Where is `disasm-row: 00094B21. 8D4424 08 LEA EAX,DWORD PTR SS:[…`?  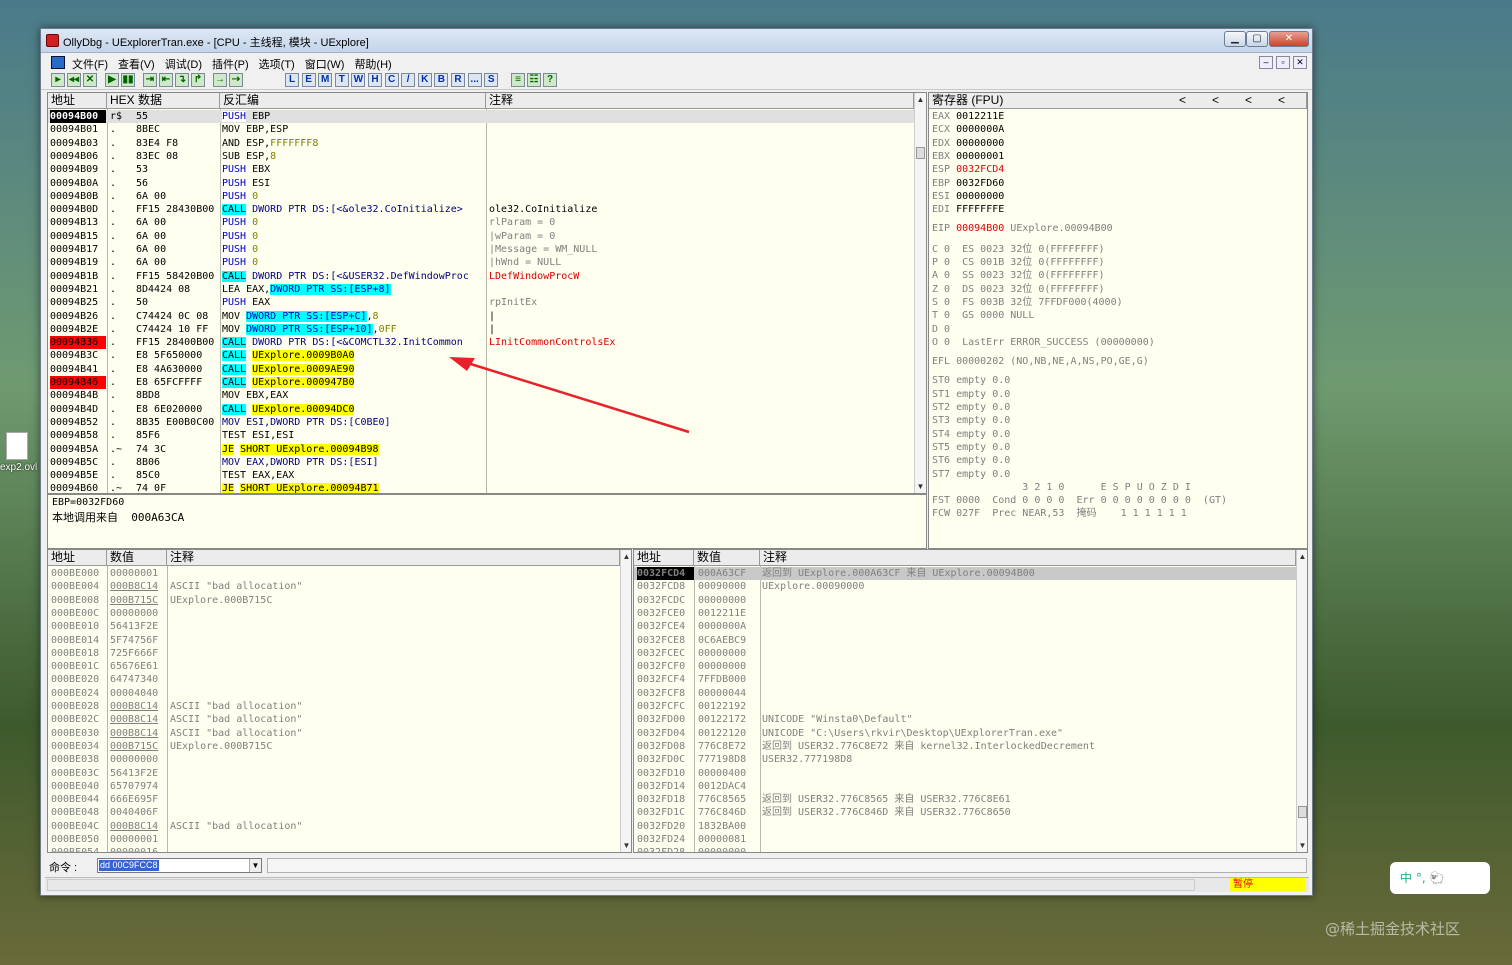 disasm-row: 00094B21. 8D4424 08 LEA EAX,DWORD PTR SS:[… is located at coordinates (481, 289).